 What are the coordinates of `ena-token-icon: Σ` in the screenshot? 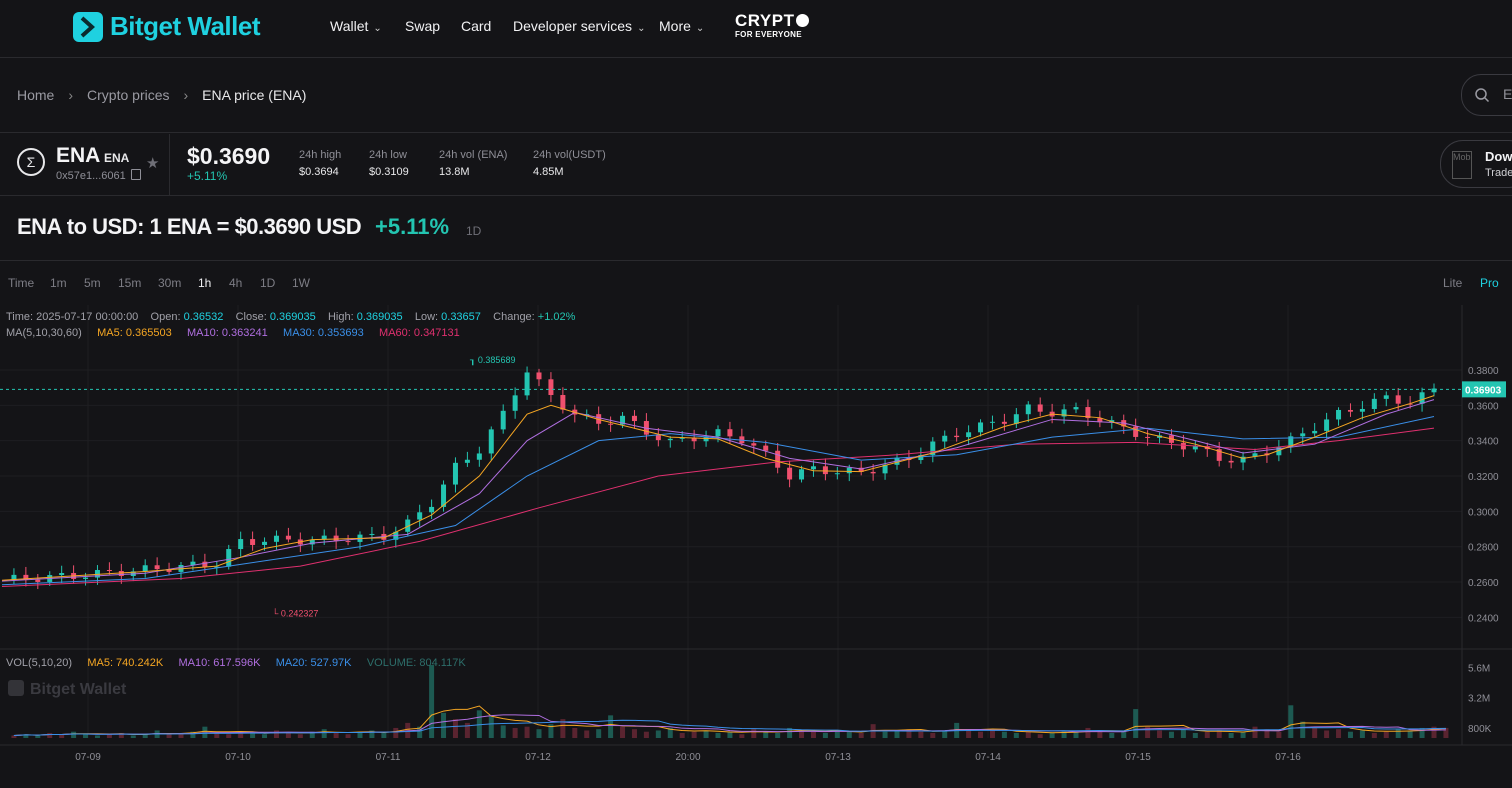 It's located at (31, 162).